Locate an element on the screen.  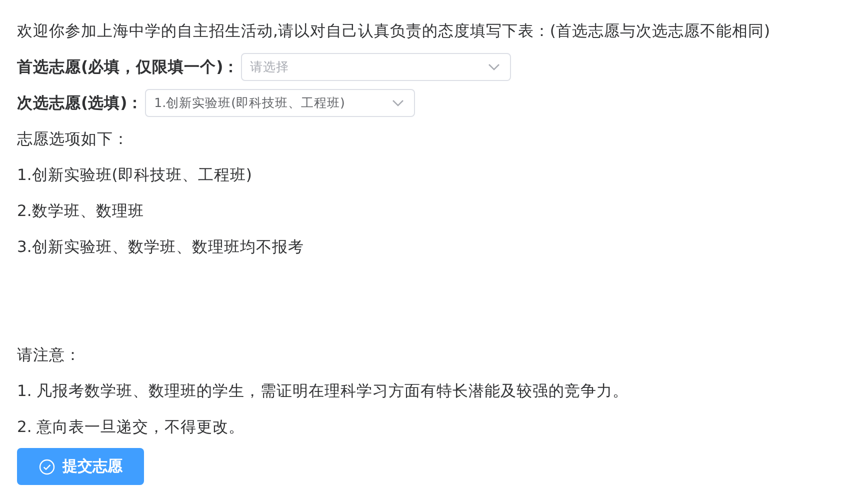
notice-text: 1. 凡报考数学班、数理班的学生，需证明在理科学习方面有特长潜能及较强的竞争力。 is located at coordinates (323, 391).